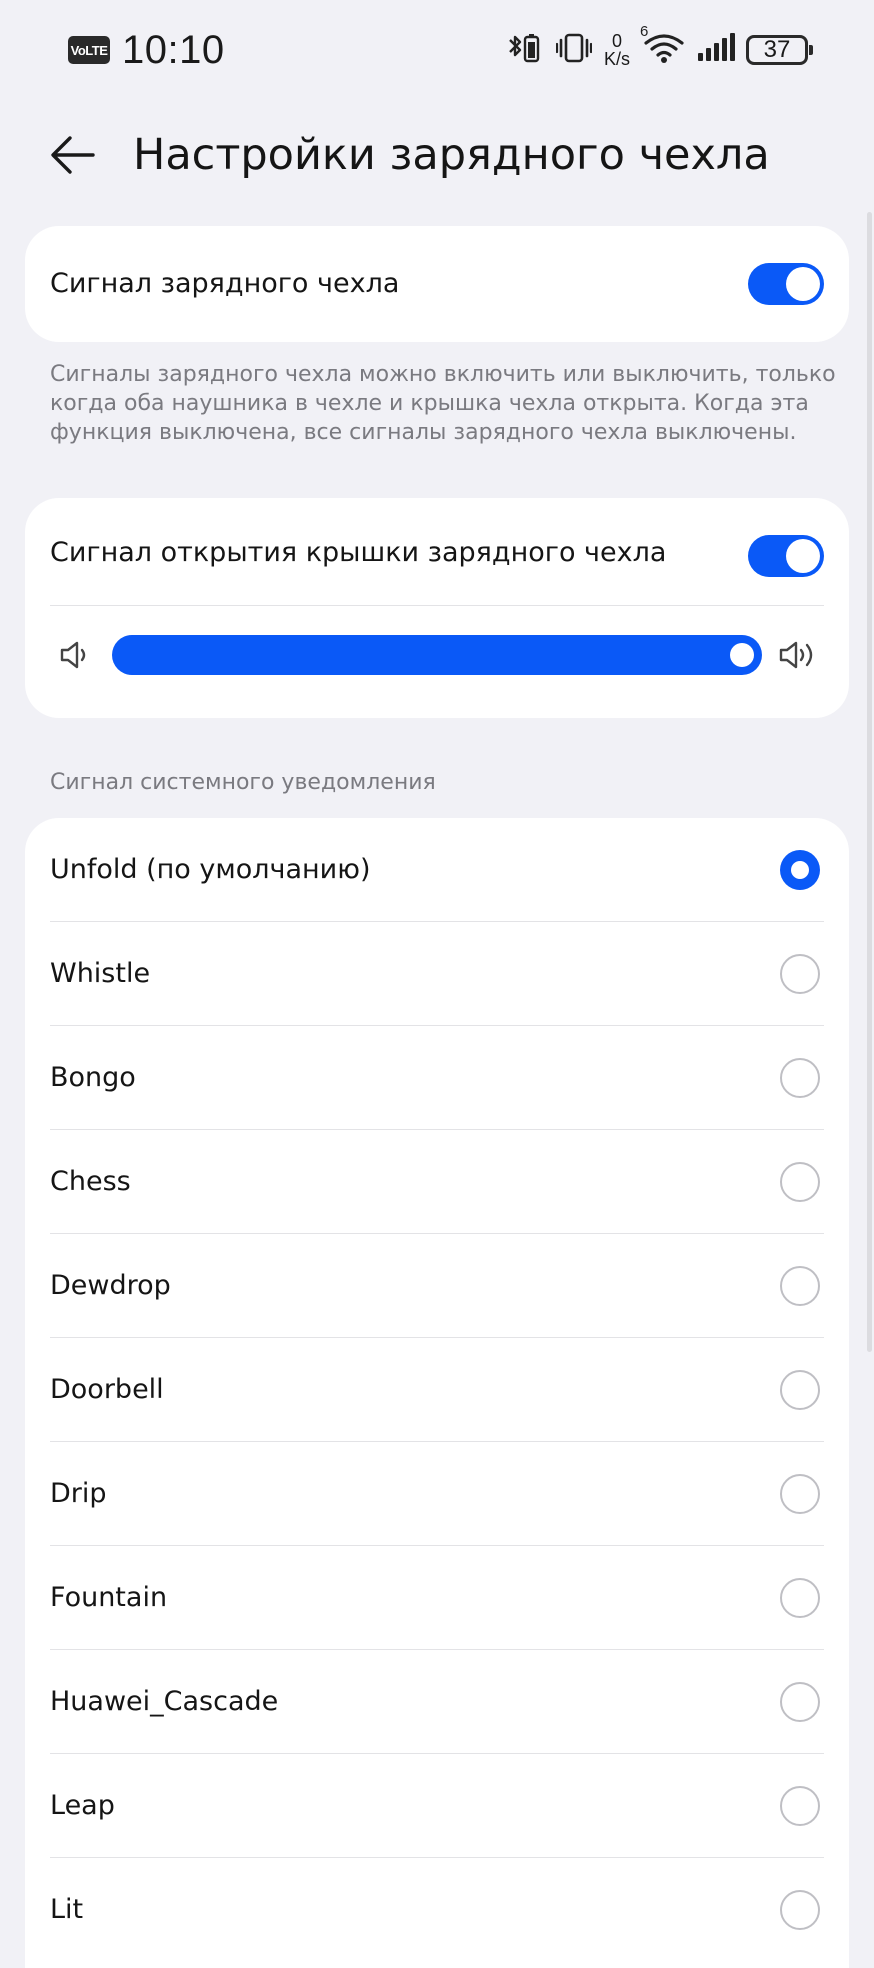 The height and width of the screenshot is (1968, 874). I want to click on volume-low-icon, so click(73, 655).